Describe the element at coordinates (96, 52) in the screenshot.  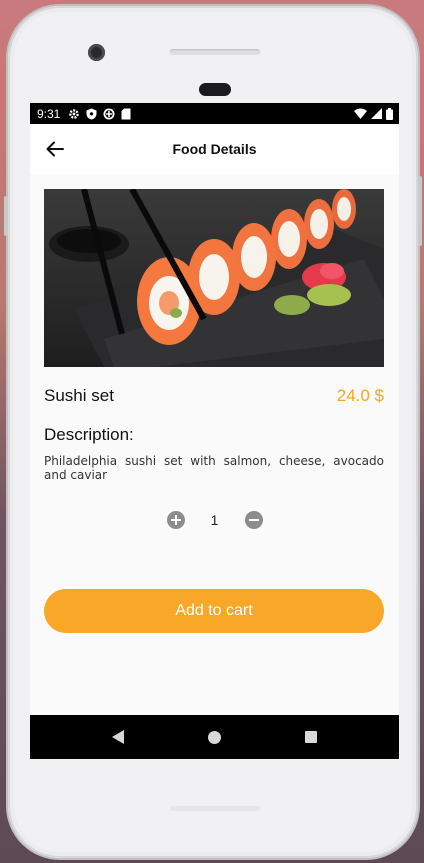
I see `front-camera` at that location.